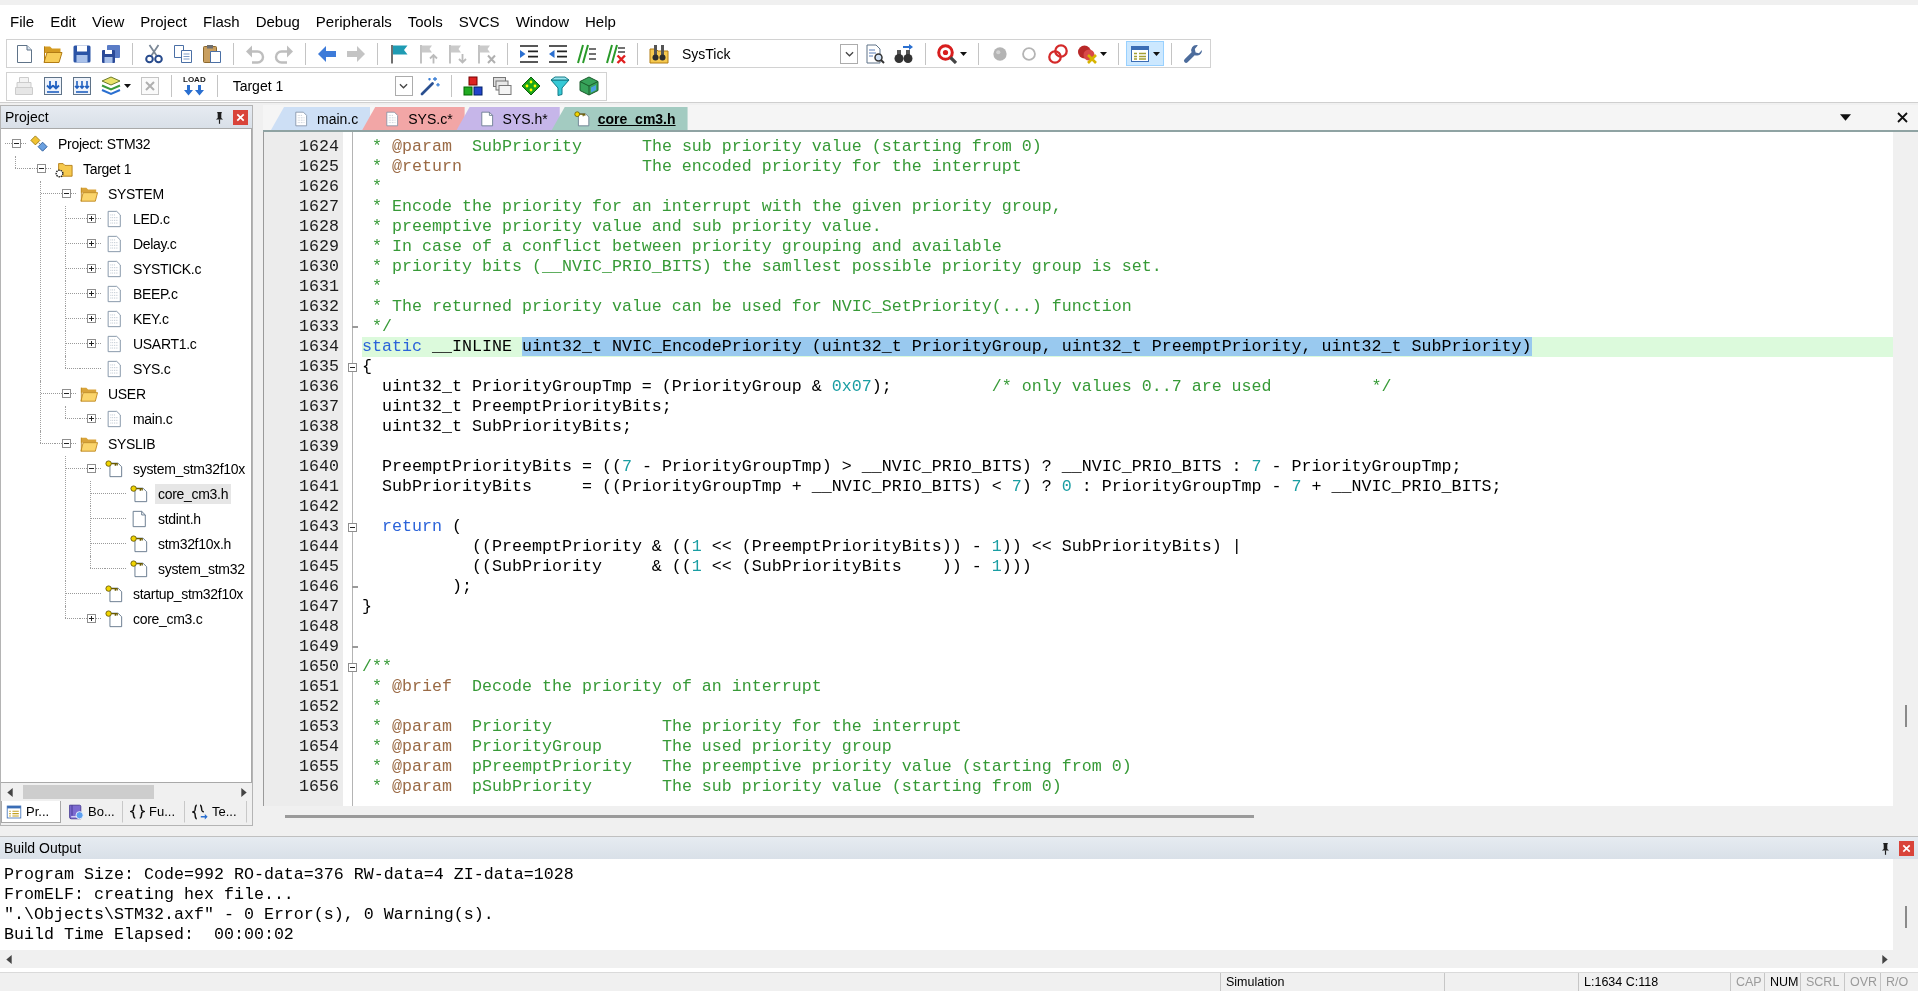  What do you see at coordinates (188, 593) in the screenshot?
I see `tree-item: startup_stm32f10x` at bounding box center [188, 593].